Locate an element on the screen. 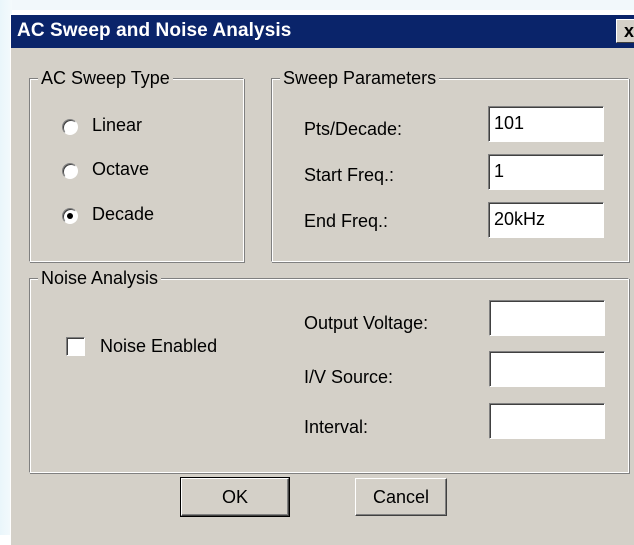 The height and width of the screenshot is (545, 634). pts-decade-label: Pts/Decade: is located at coordinates (353, 129).